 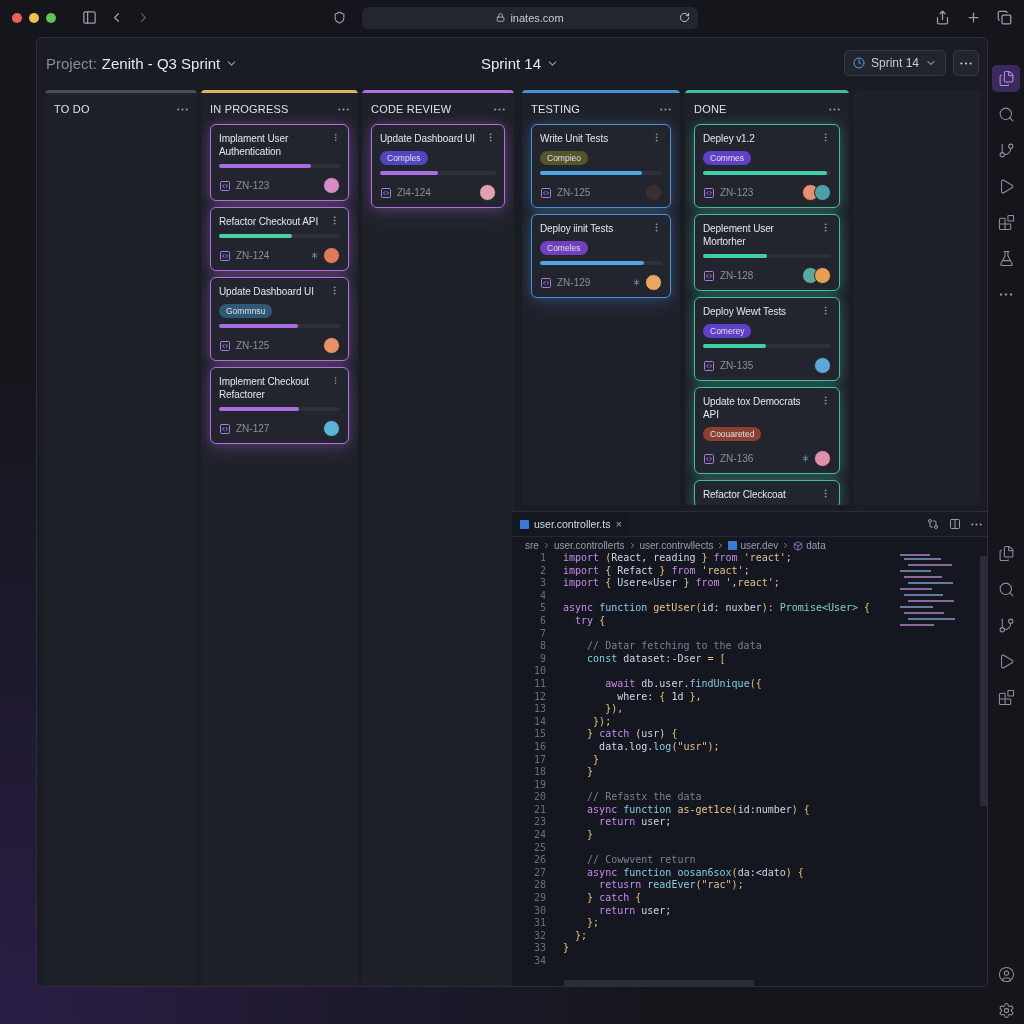 I want to click on address-bar: inates.com, so click(x=530, y=17).